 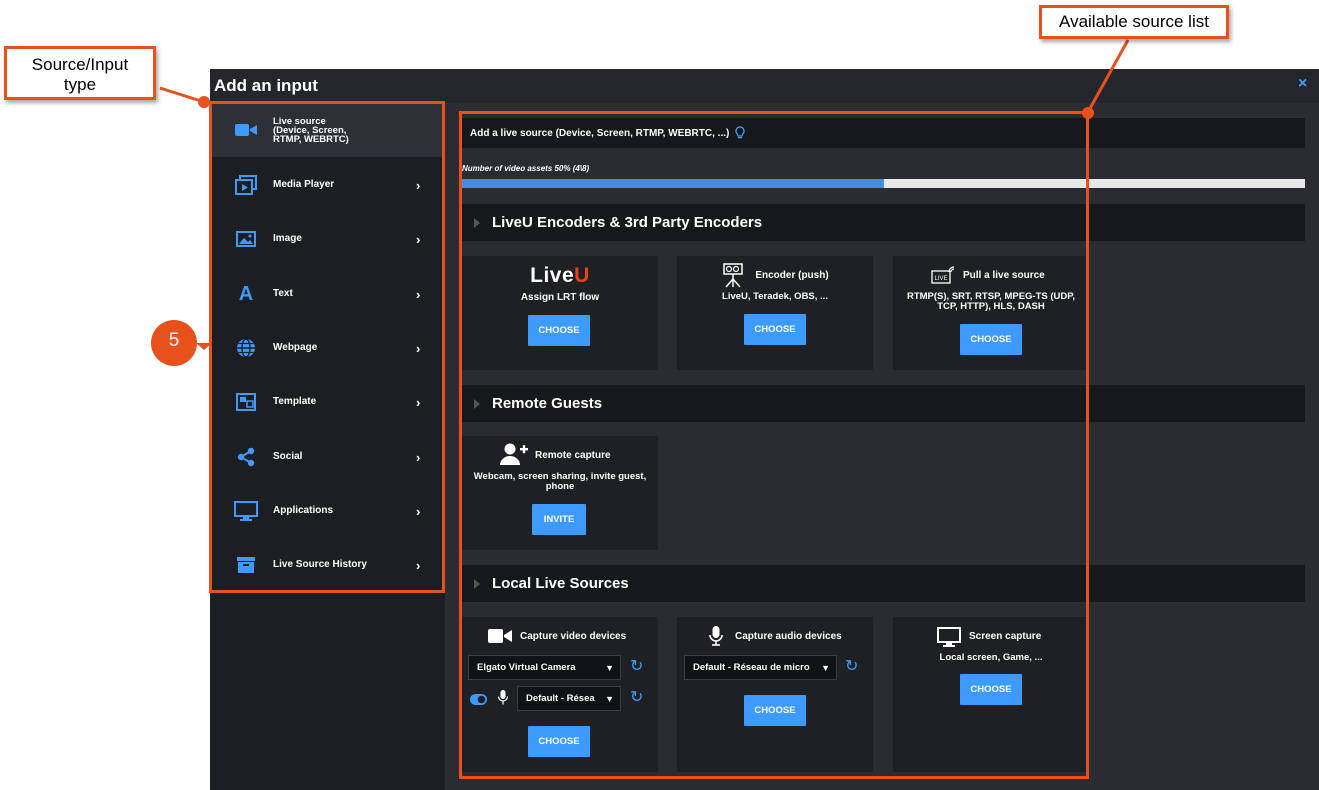 What do you see at coordinates (174, 340) in the screenshot?
I see `step-number-badge: 5` at bounding box center [174, 340].